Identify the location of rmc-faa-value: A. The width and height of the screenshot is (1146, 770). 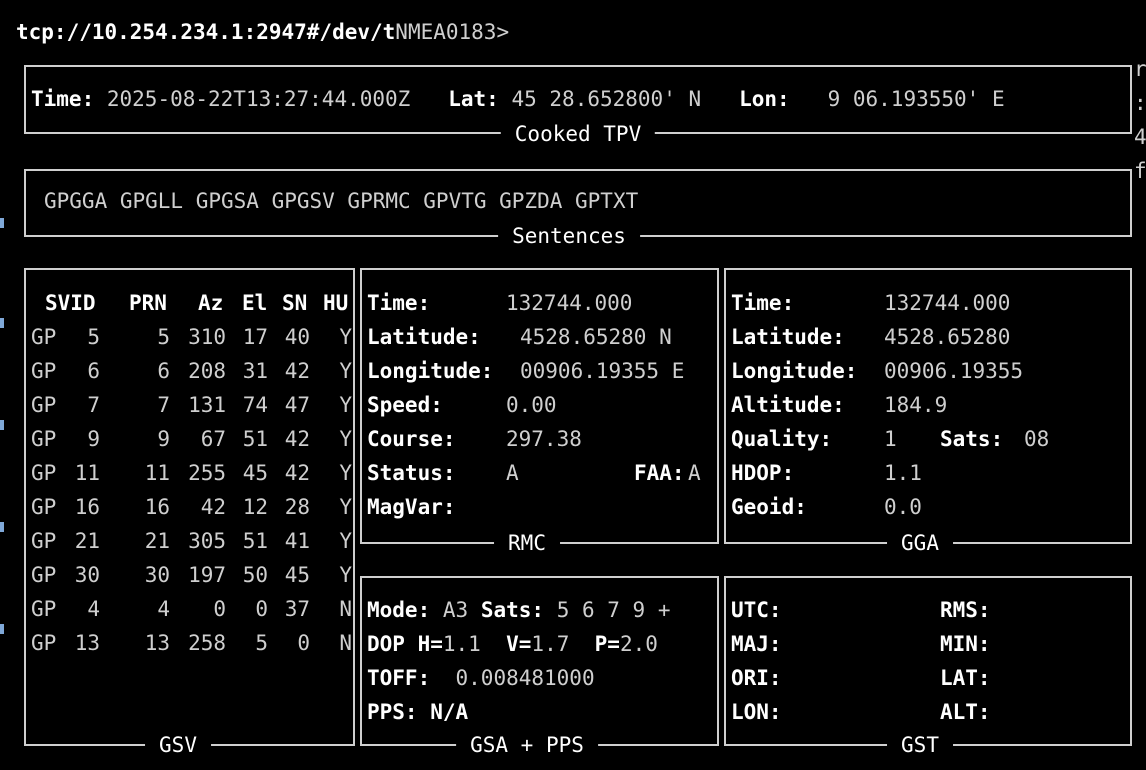
(694, 473).